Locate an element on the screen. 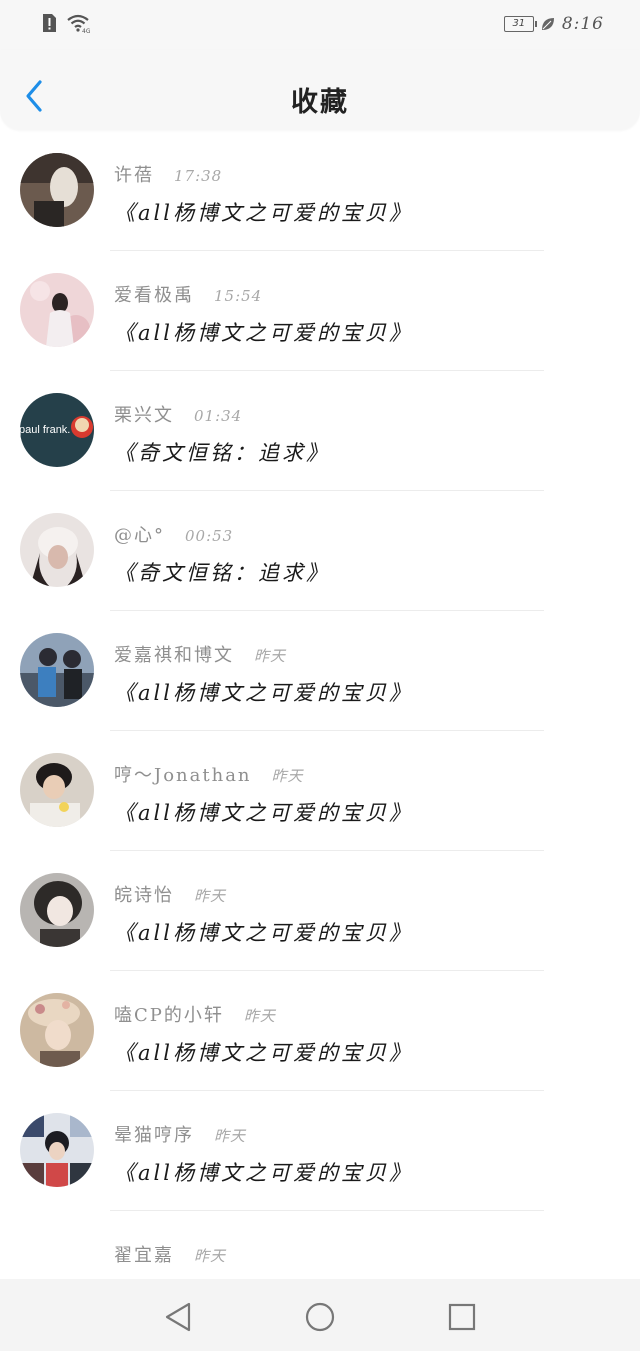  sender-name: 晕猫哼序 is located at coordinates (154, 1135).